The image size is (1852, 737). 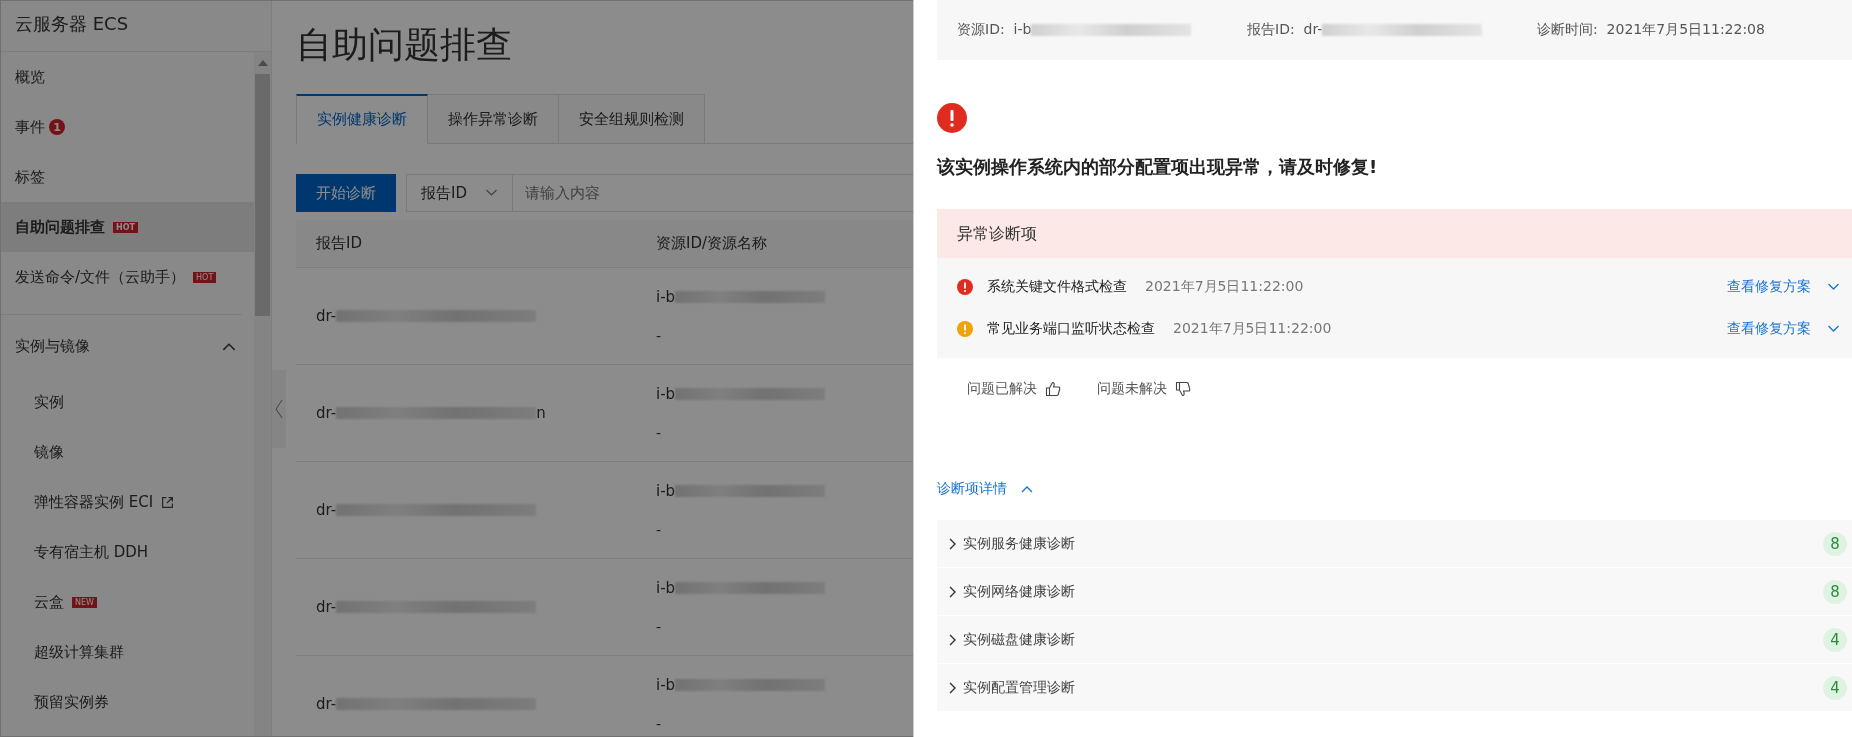 What do you see at coordinates (1057, 287) in the screenshot?
I see `check-name: 系统关键文件格式检查` at bounding box center [1057, 287].